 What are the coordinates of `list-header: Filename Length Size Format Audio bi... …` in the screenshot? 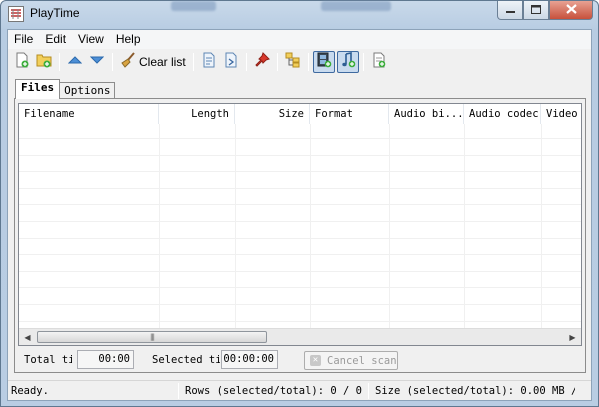 It's located at (300, 114).